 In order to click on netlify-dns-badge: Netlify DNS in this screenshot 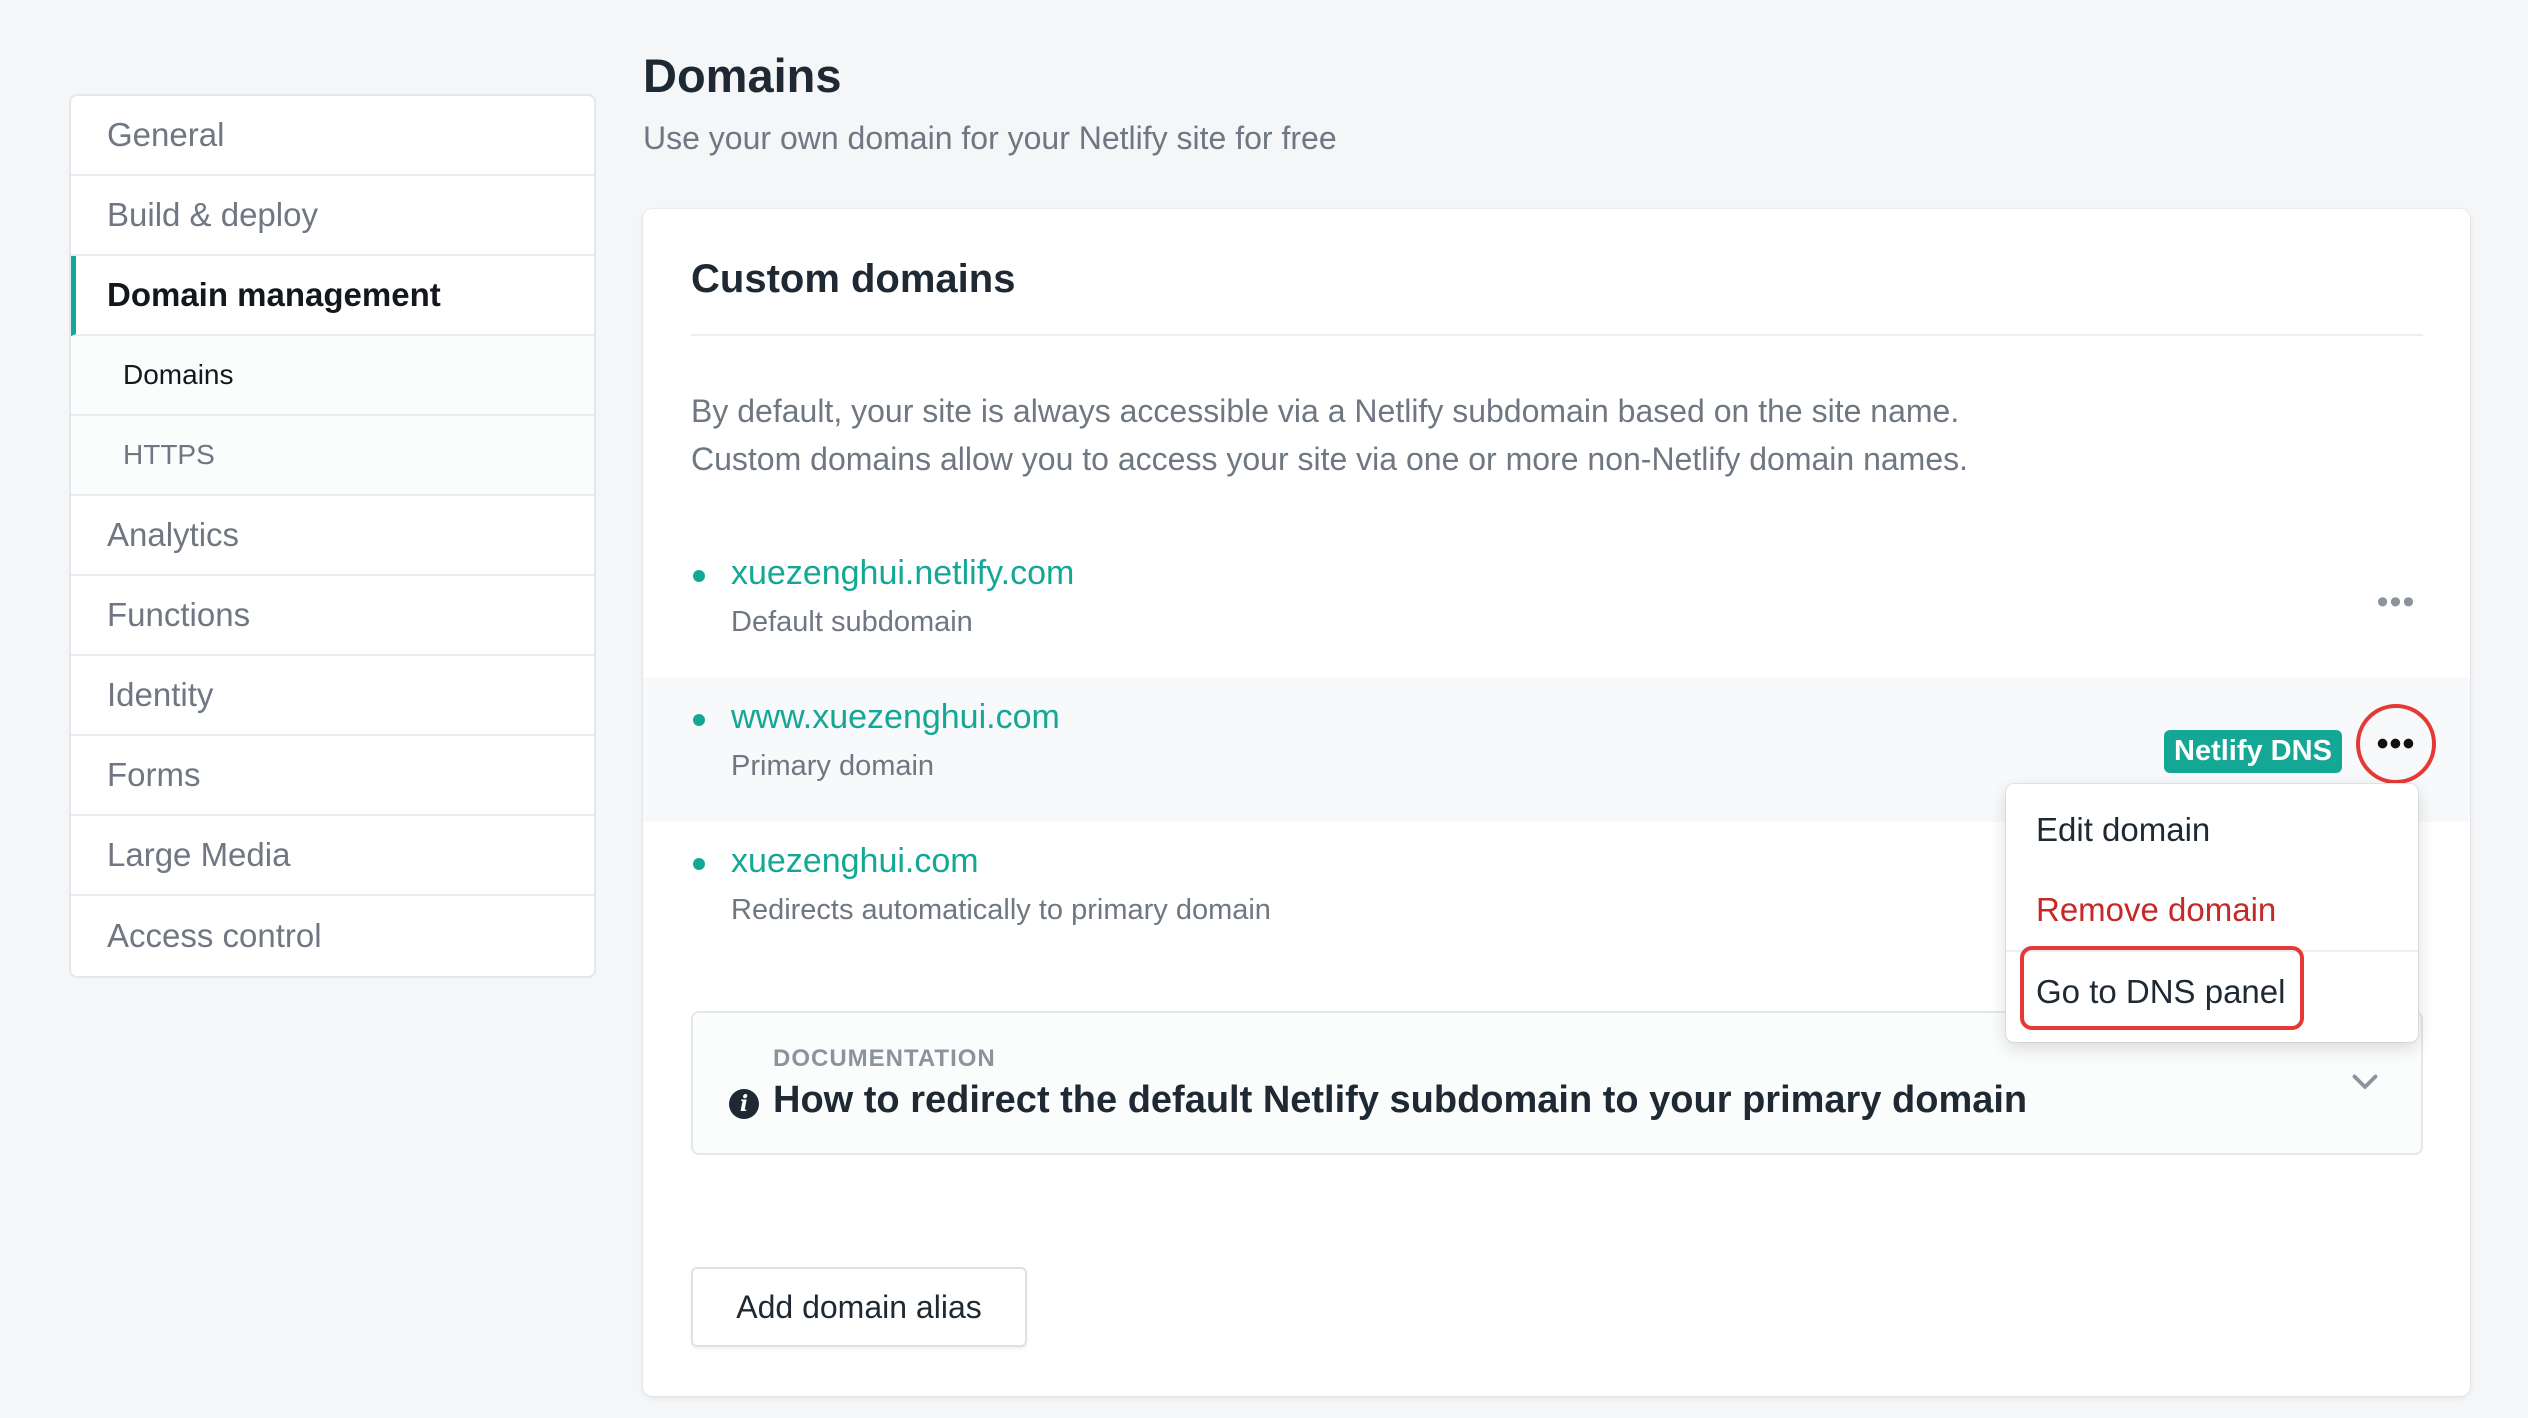, I will do `click(2253, 751)`.